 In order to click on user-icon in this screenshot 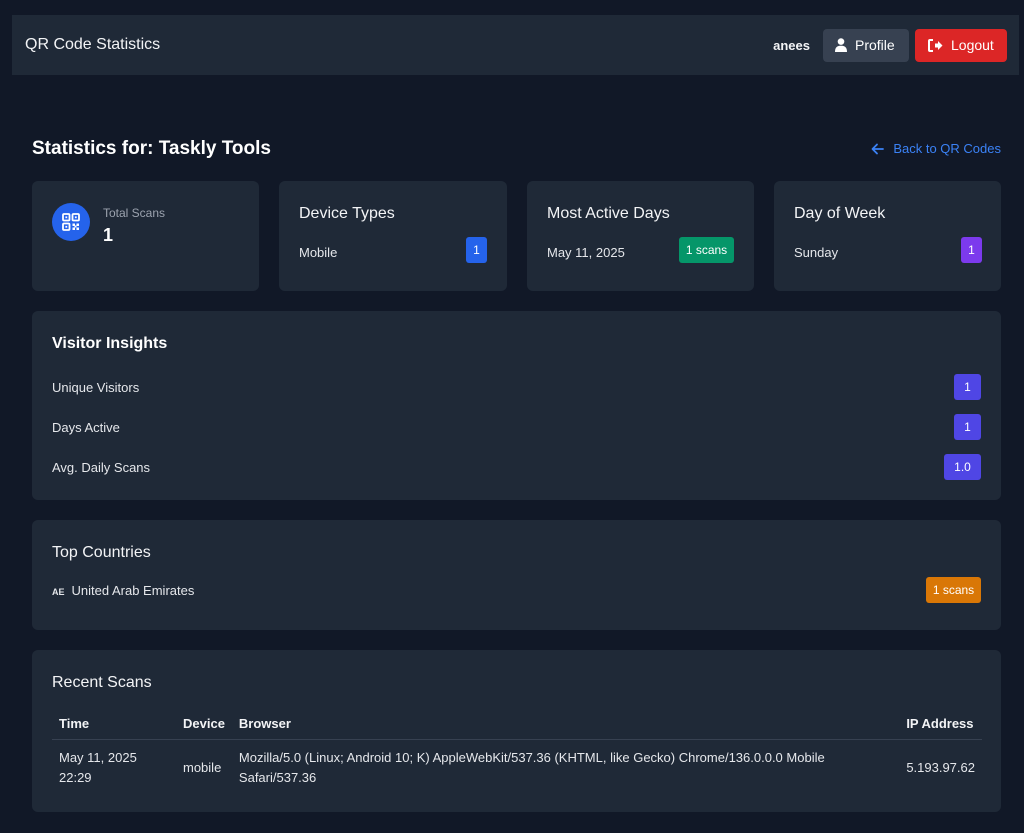, I will do `click(841, 45)`.